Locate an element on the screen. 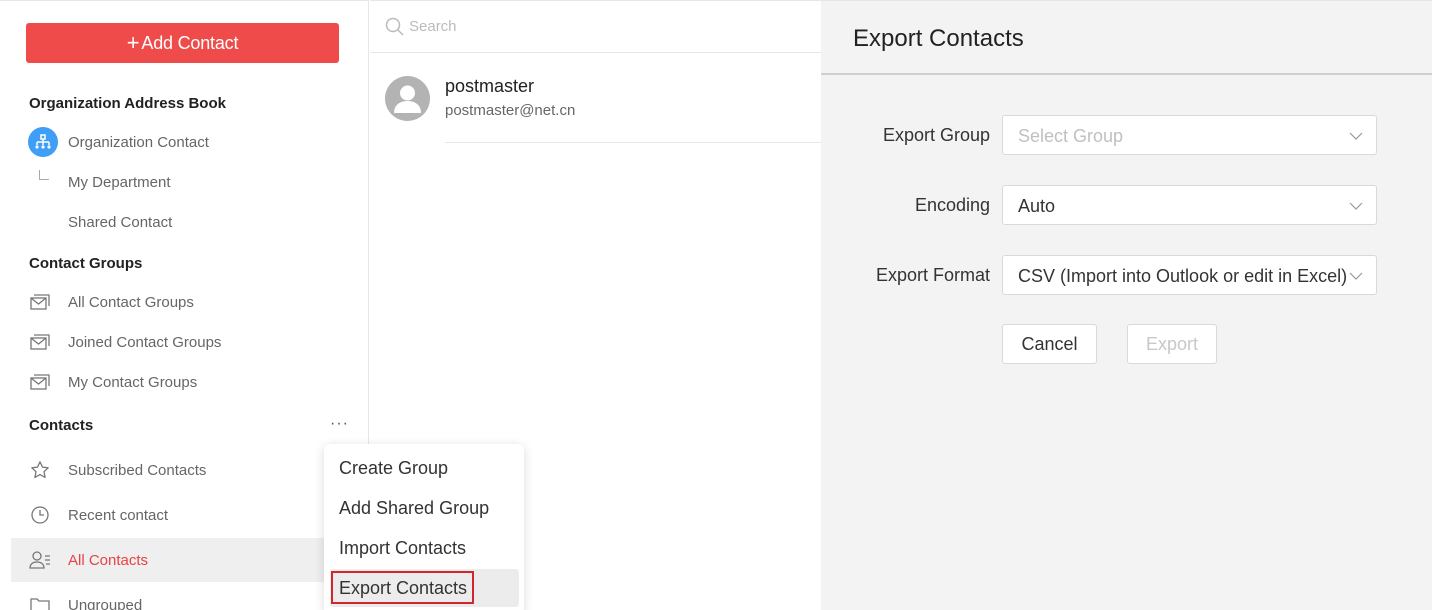 The image size is (1432, 610). section-title-contacts: Contacts is located at coordinates (61, 425).